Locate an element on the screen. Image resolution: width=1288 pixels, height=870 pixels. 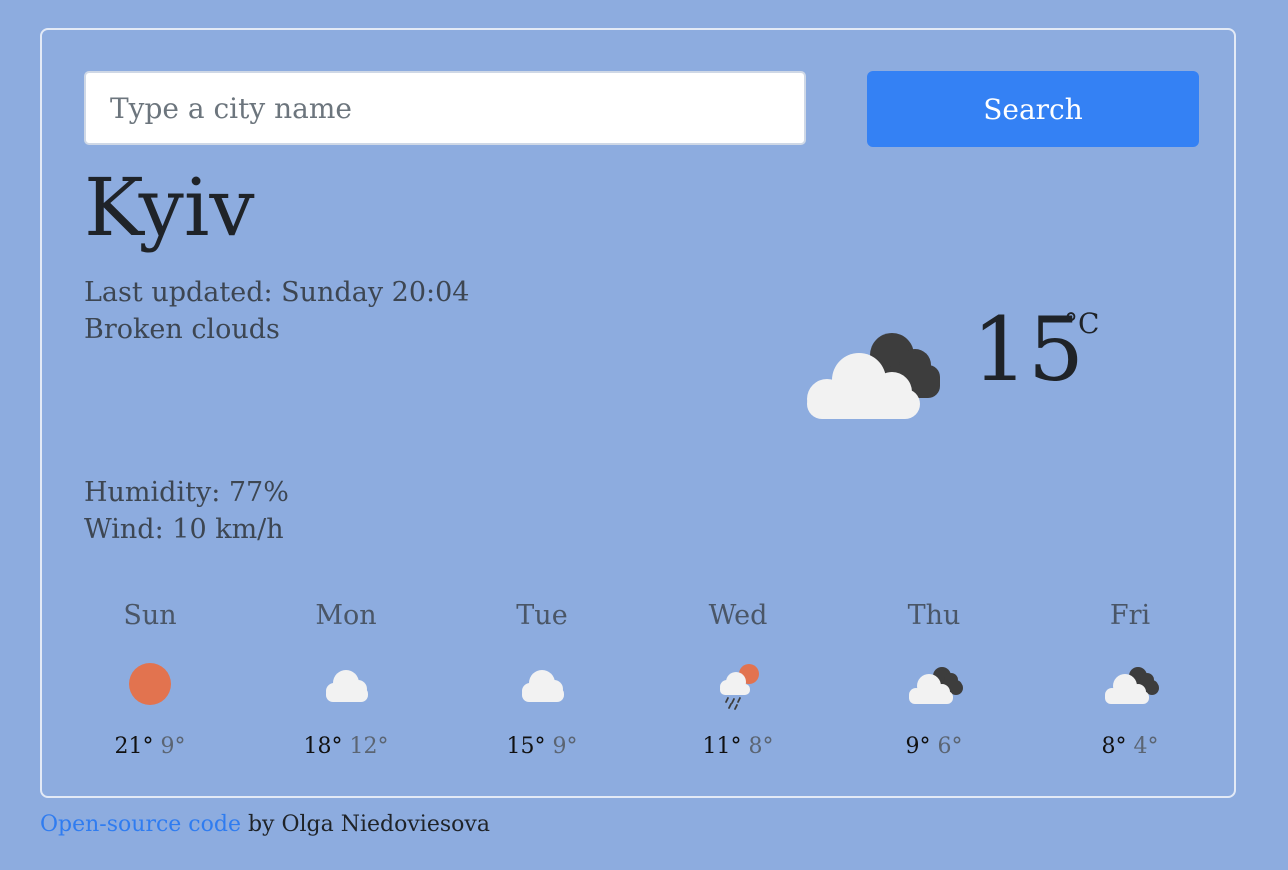
forecast-day: Mon 18° 12° is located at coordinates (346, 679).